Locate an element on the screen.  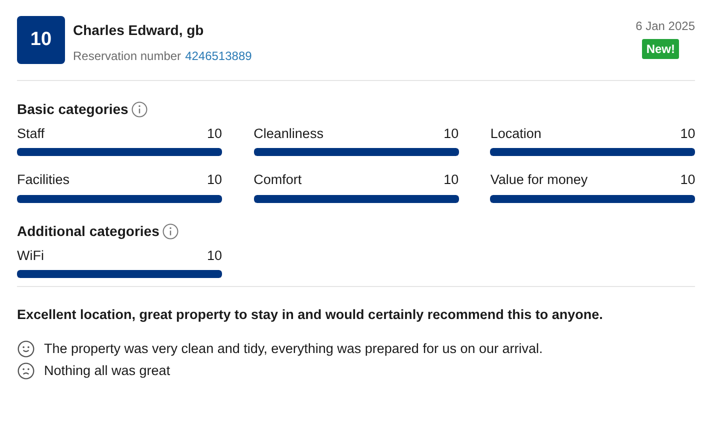
smiley-face-icon is located at coordinates (26, 349).